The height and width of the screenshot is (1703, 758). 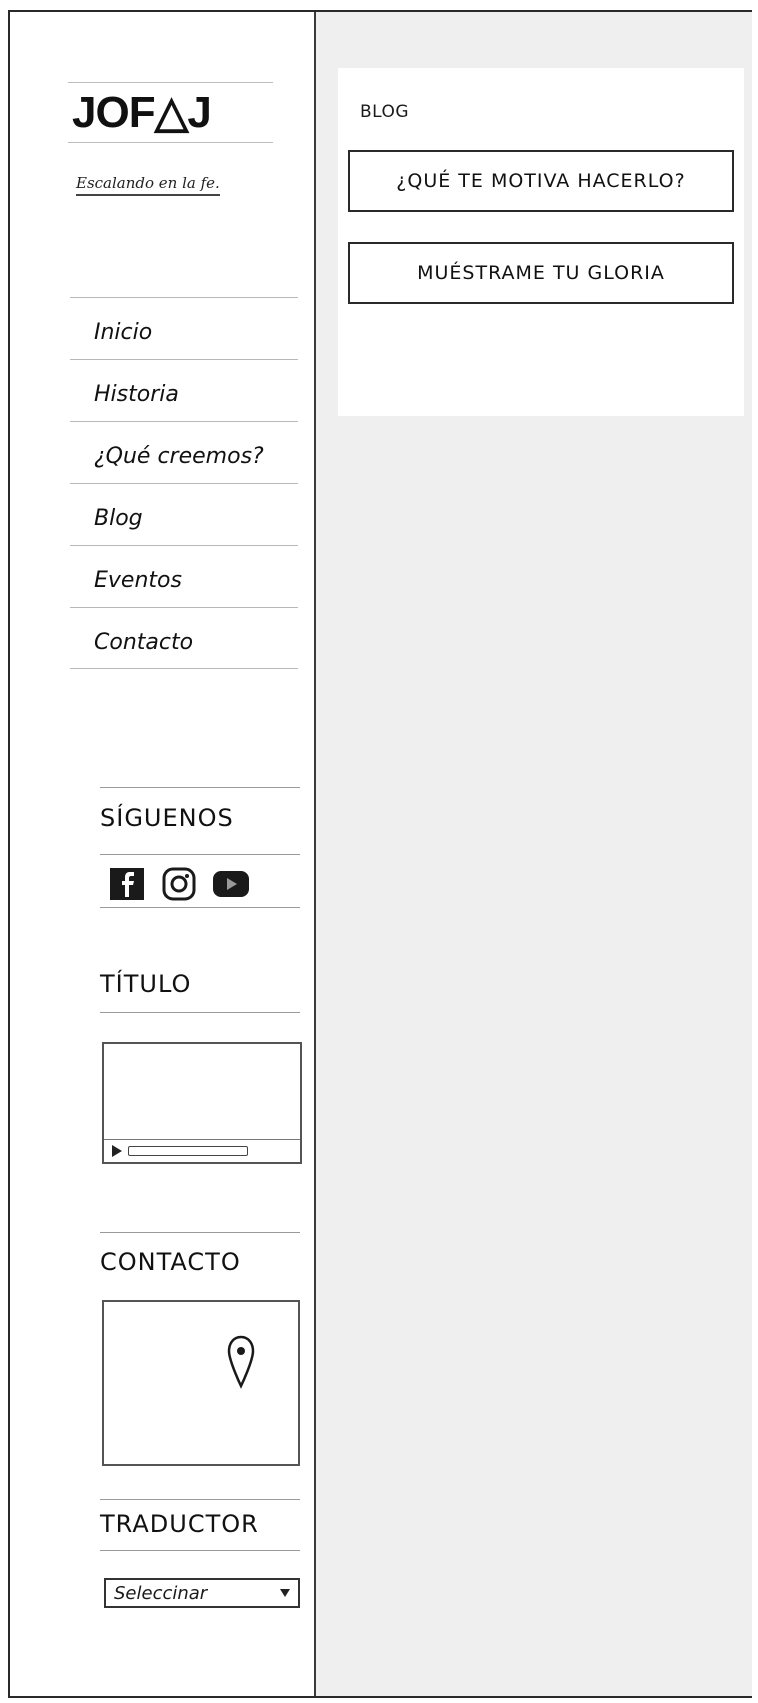 I want to click on logo-rule-bottom, so click(x=170, y=142).